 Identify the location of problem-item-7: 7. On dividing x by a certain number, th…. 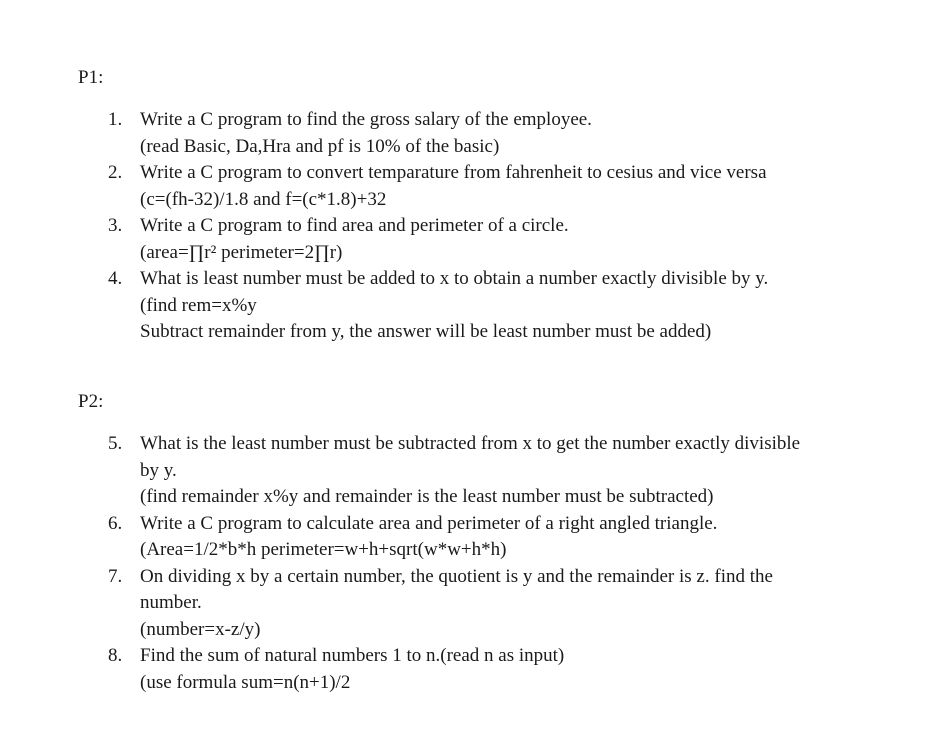
(488, 604).